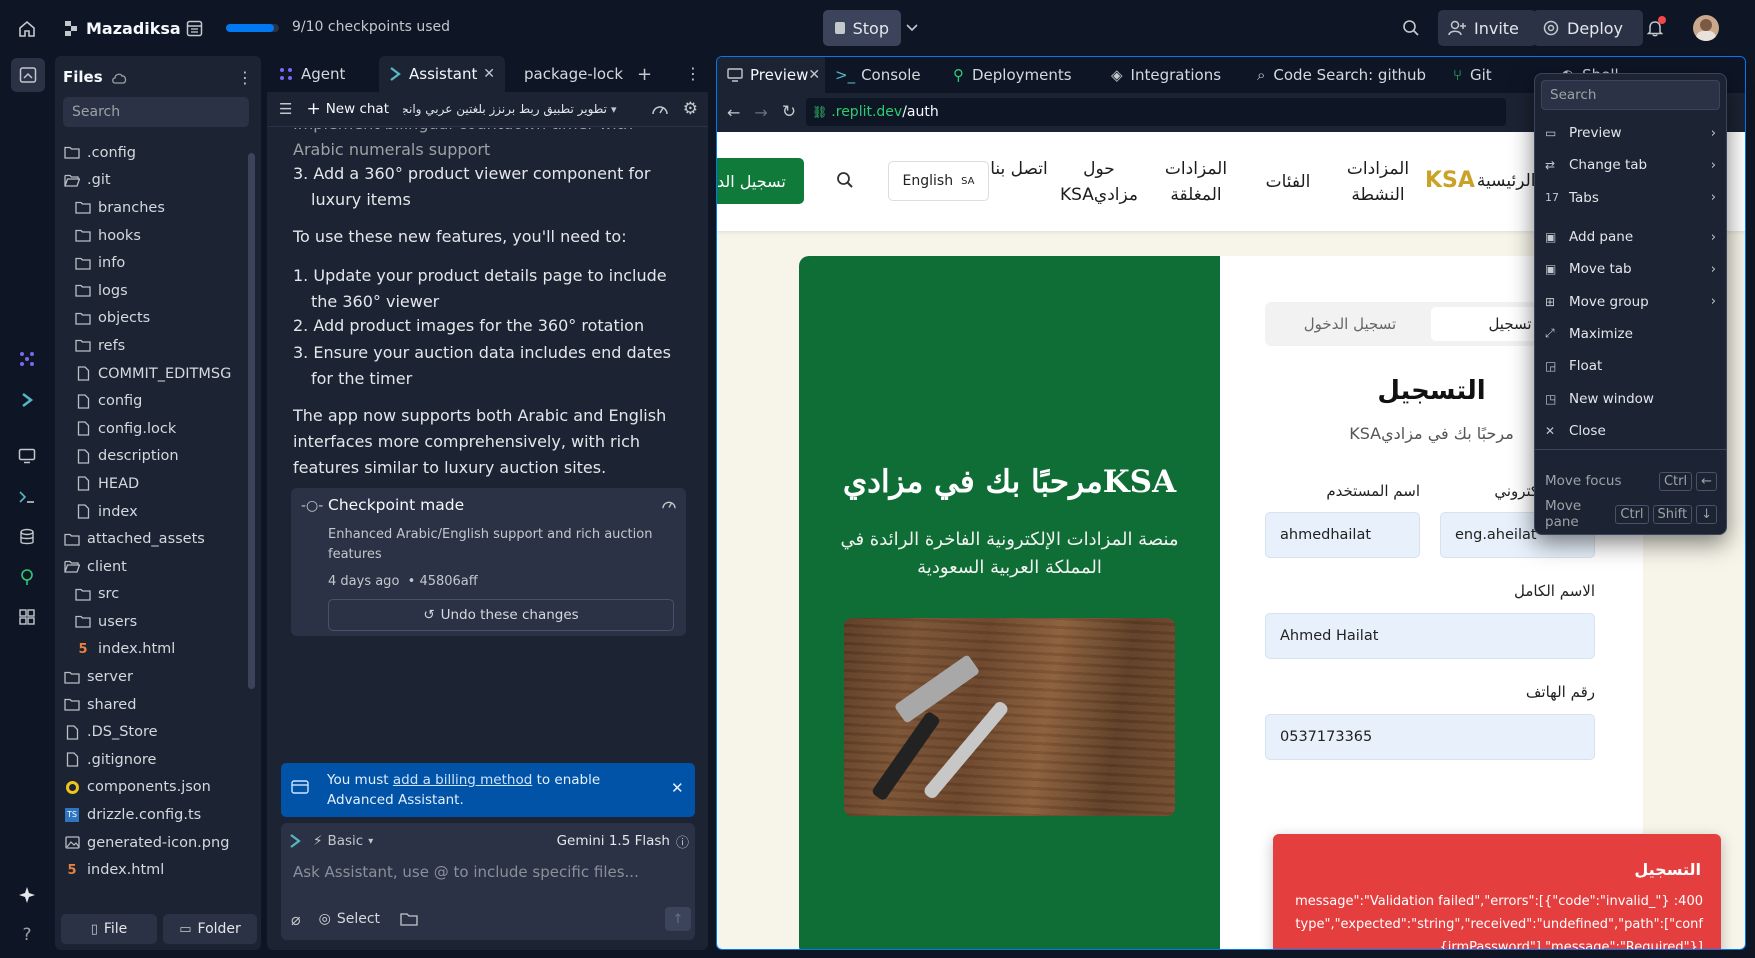  Describe the element at coordinates (1288, 182) in the screenshot. I see `site-nav-categories: الفئات` at that location.